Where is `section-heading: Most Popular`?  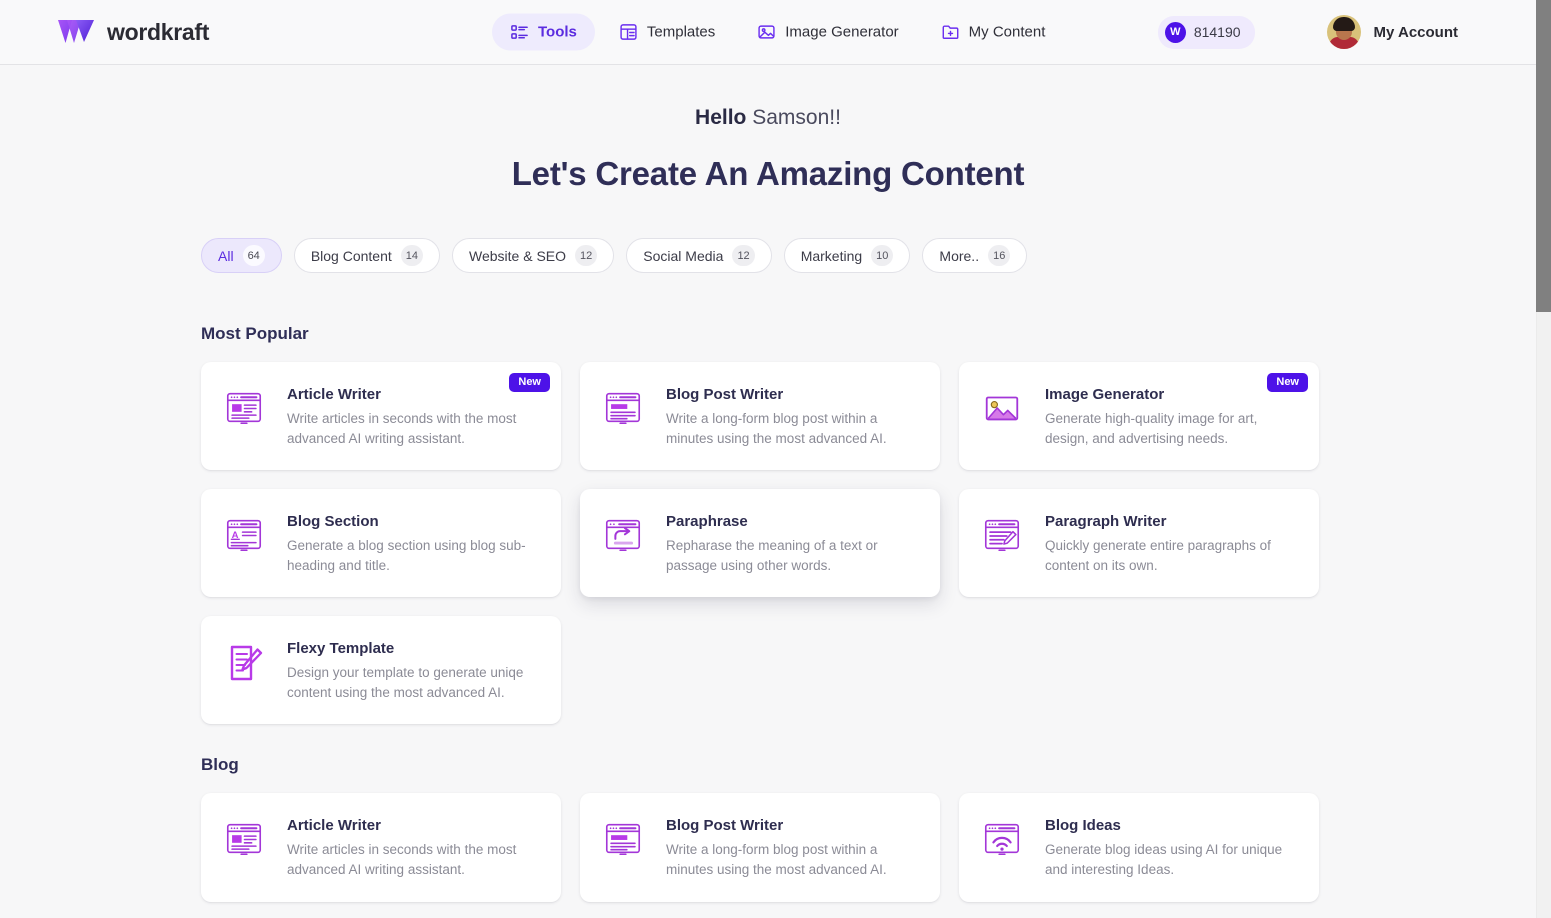
section-heading: Most Popular is located at coordinates (255, 333).